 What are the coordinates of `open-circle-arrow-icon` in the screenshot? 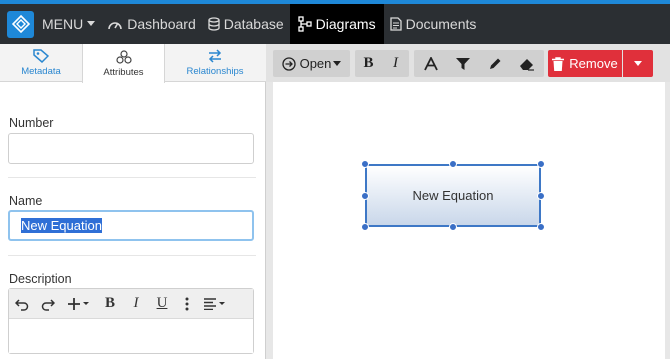 It's located at (288, 63).